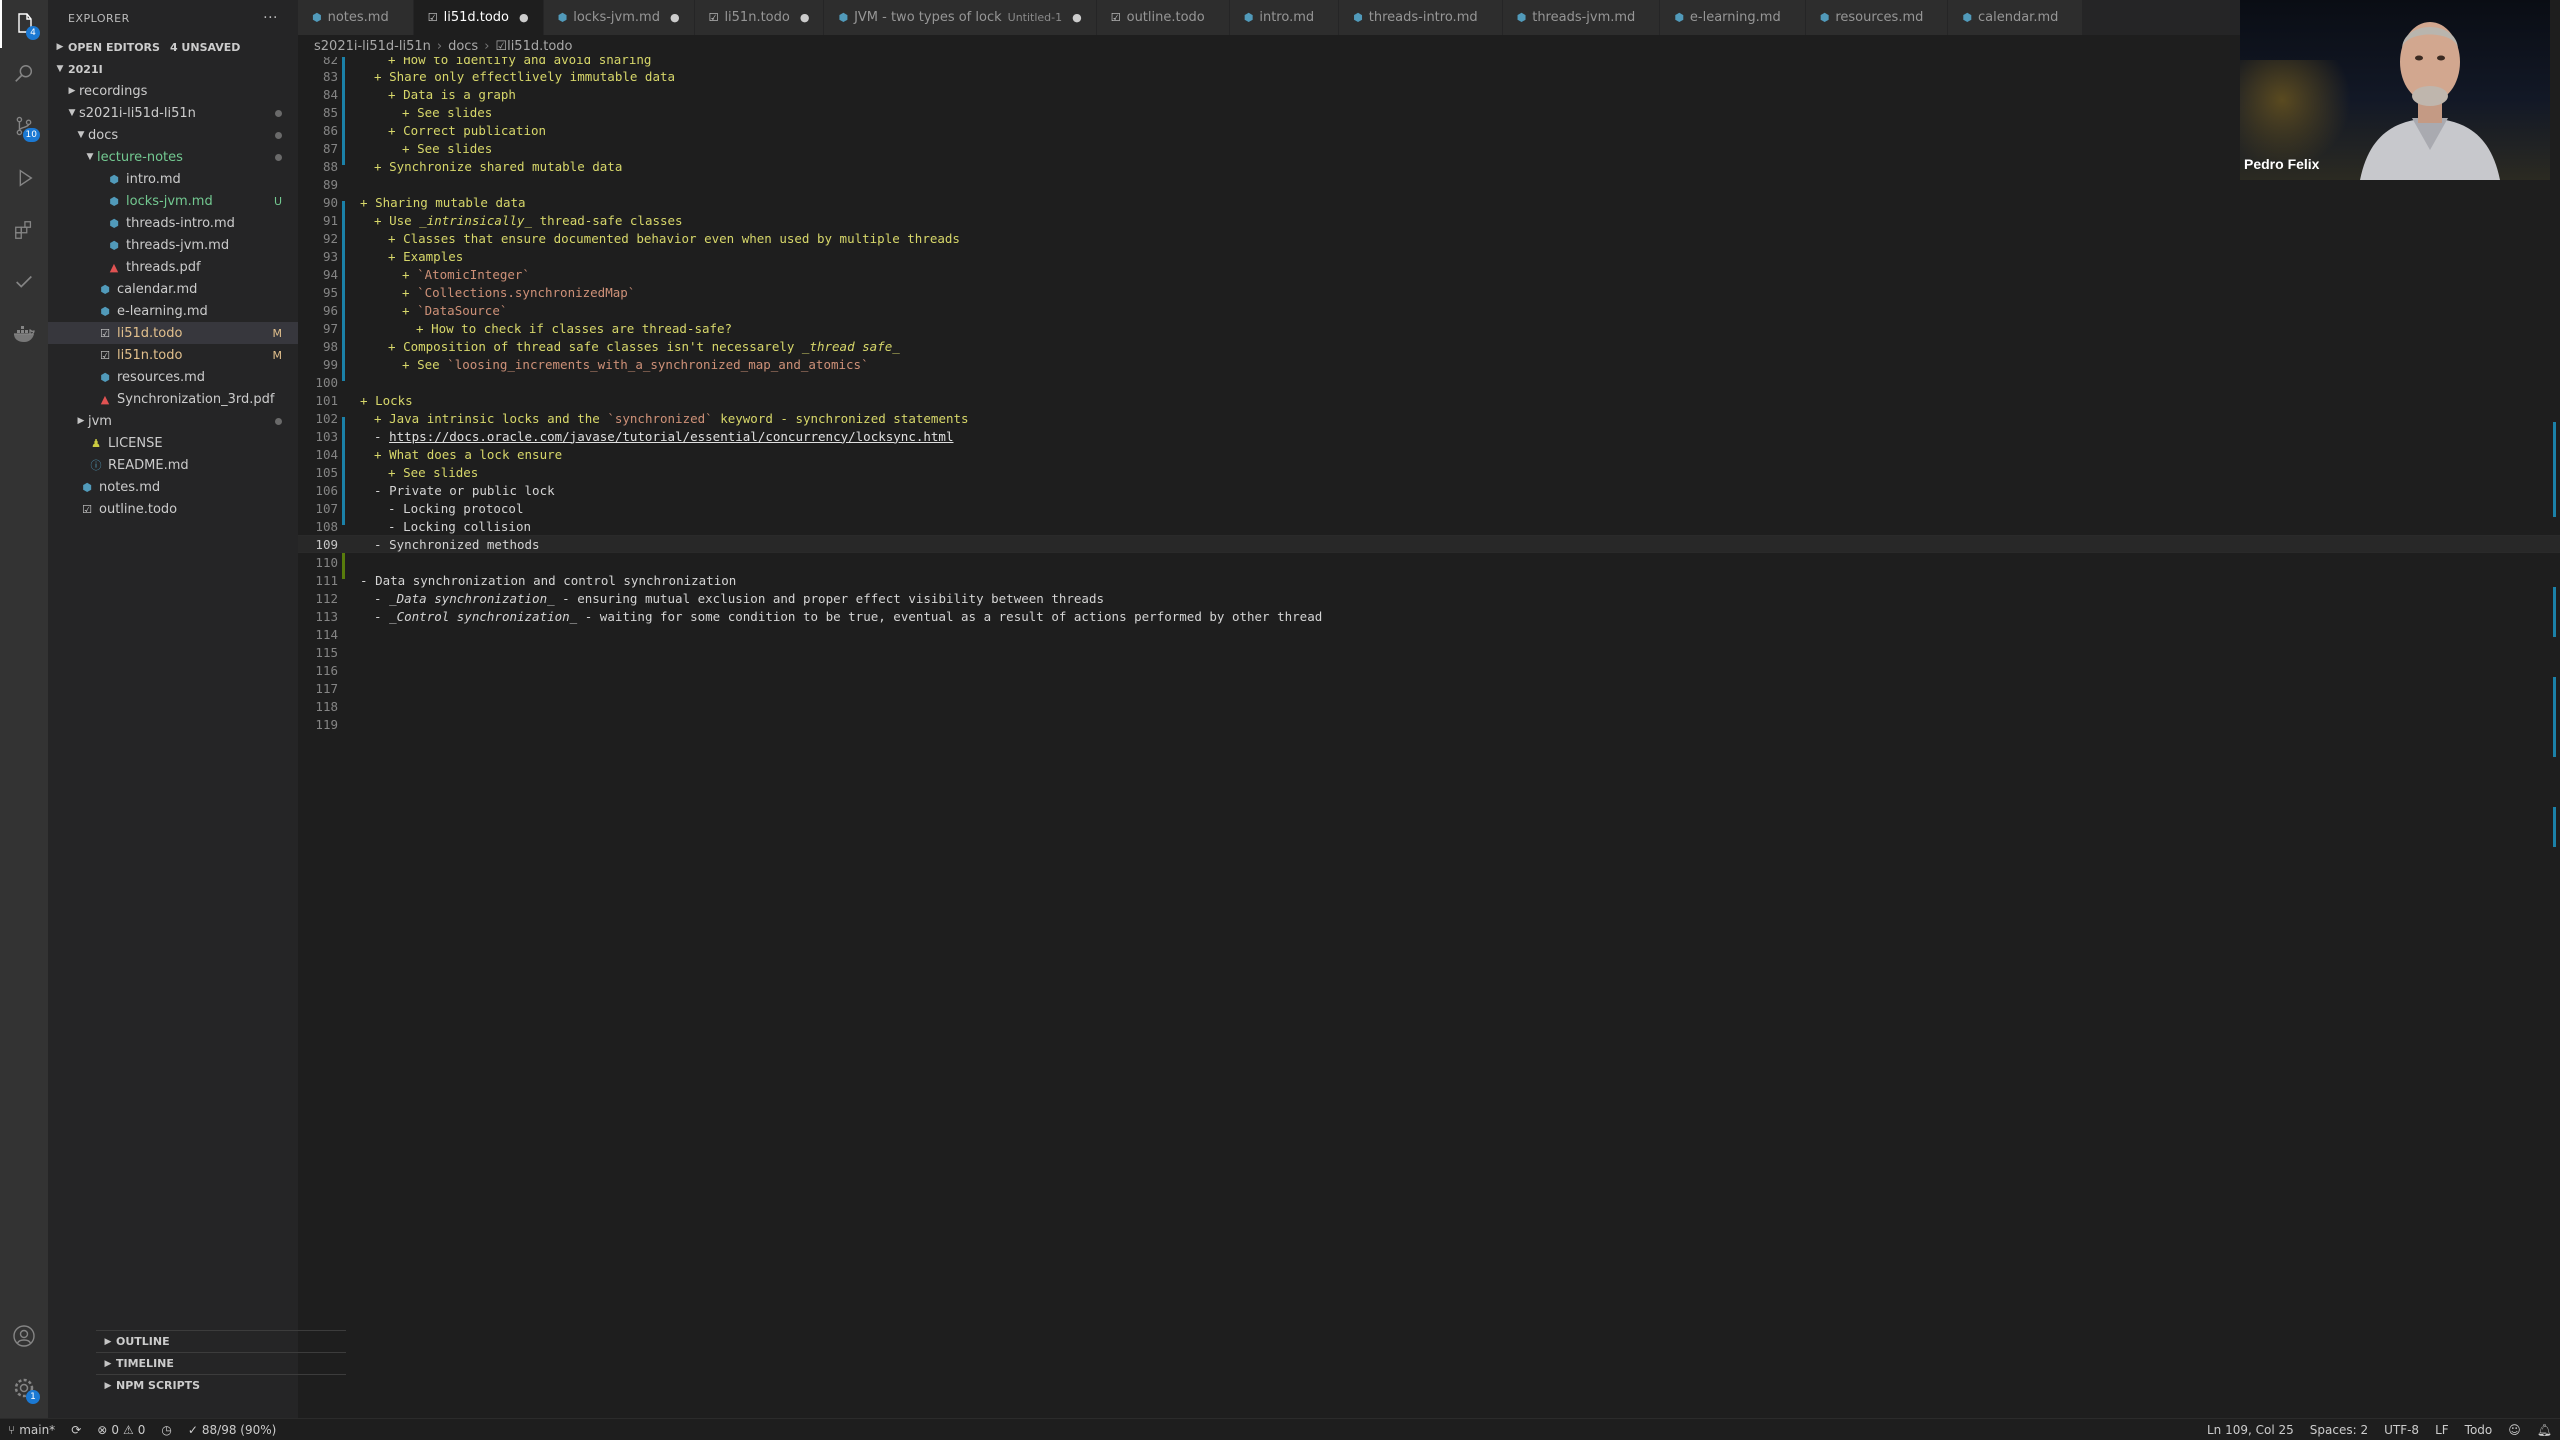 The width and height of the screenshot is (2560, 1440). Describe the element at coordinates (173, 465) in the screenshot. I see `tree-item: ⓘ README.md` at that location.